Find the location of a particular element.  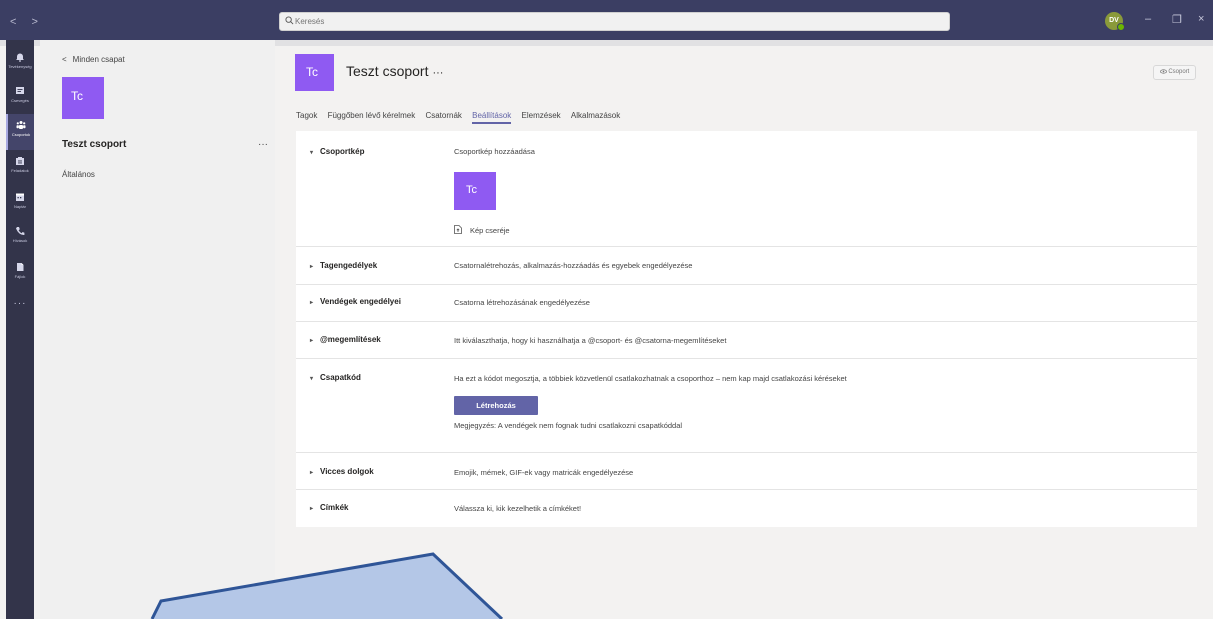

section-toggle-member-permissions: ▸ Tagengedélyek is located at coordinates (343, 265).